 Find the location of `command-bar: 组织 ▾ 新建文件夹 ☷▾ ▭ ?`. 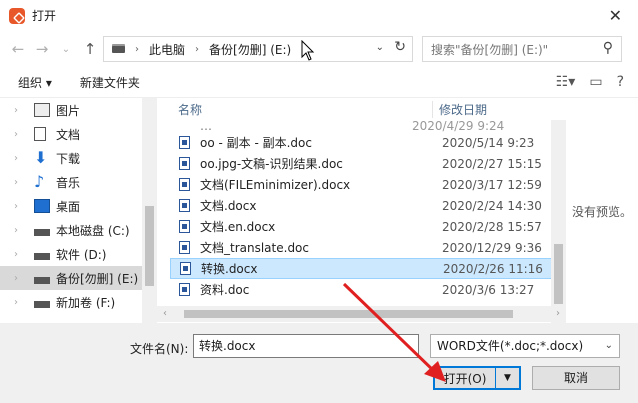

command-bar: 组织 ▾ 新建文件夹 ☷▾ ▭ ? is located at coordinates (319, 83).